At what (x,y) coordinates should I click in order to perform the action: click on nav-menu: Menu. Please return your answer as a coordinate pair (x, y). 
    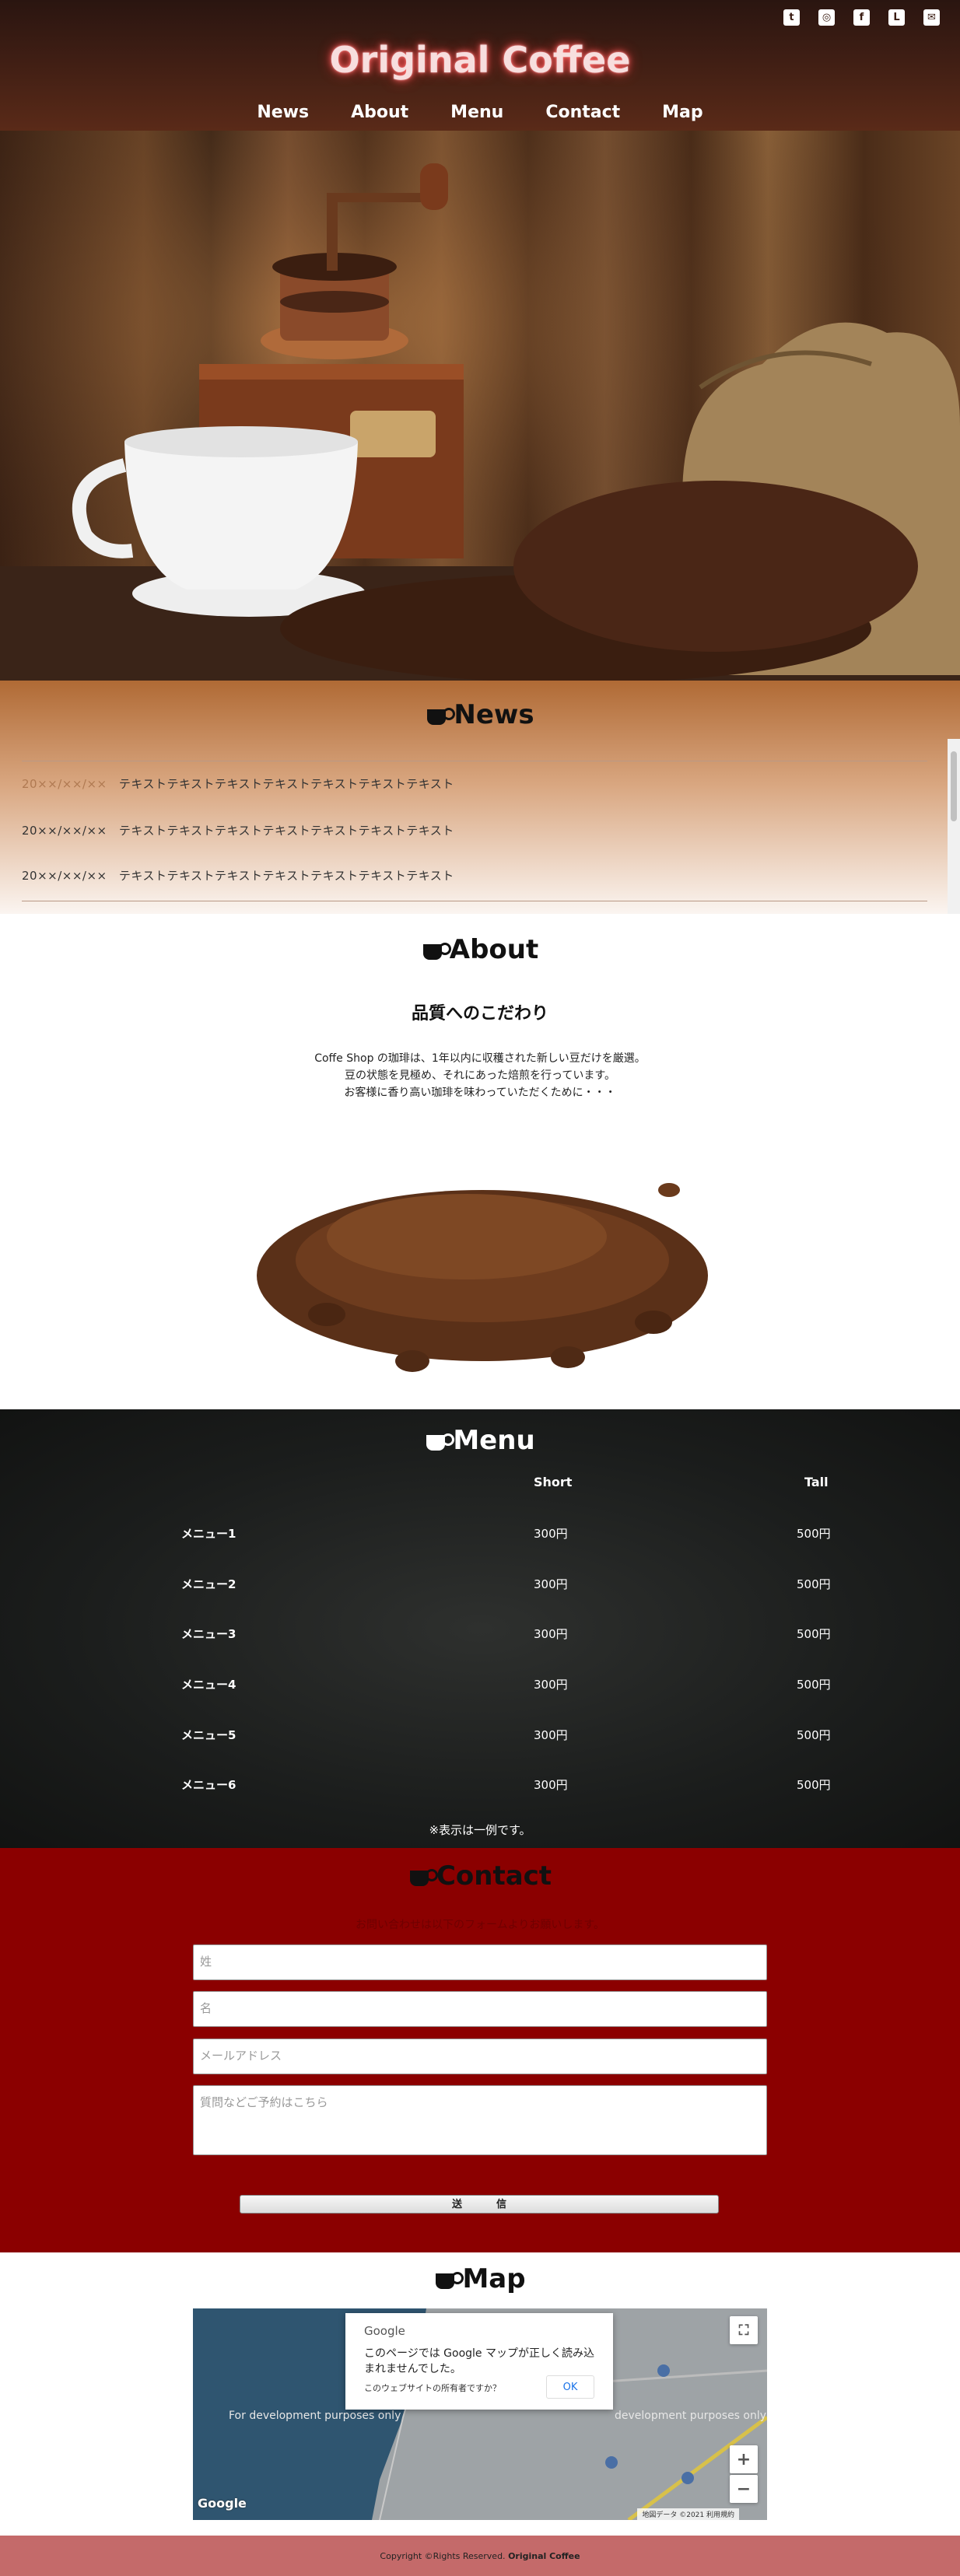
    Looking at the image, I should click on (476, 113).